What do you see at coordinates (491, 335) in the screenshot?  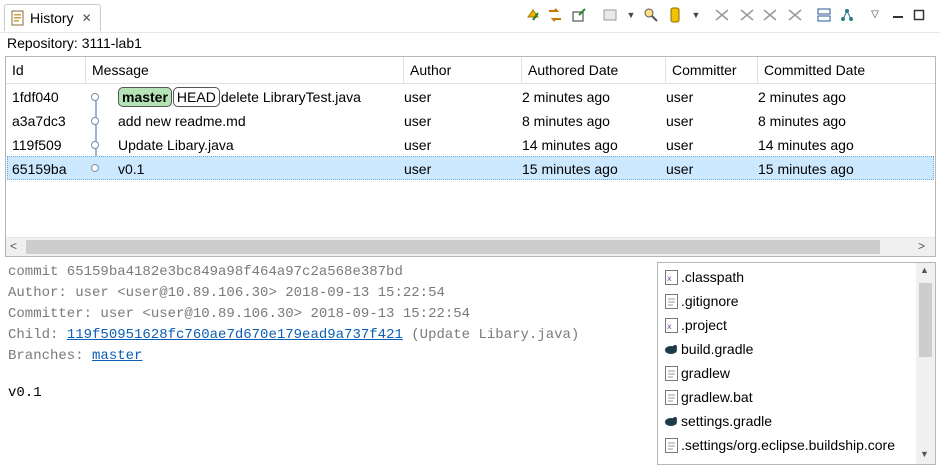 I see `child-suffix: (Update Libary.java)` at bounding box center [491, 335].